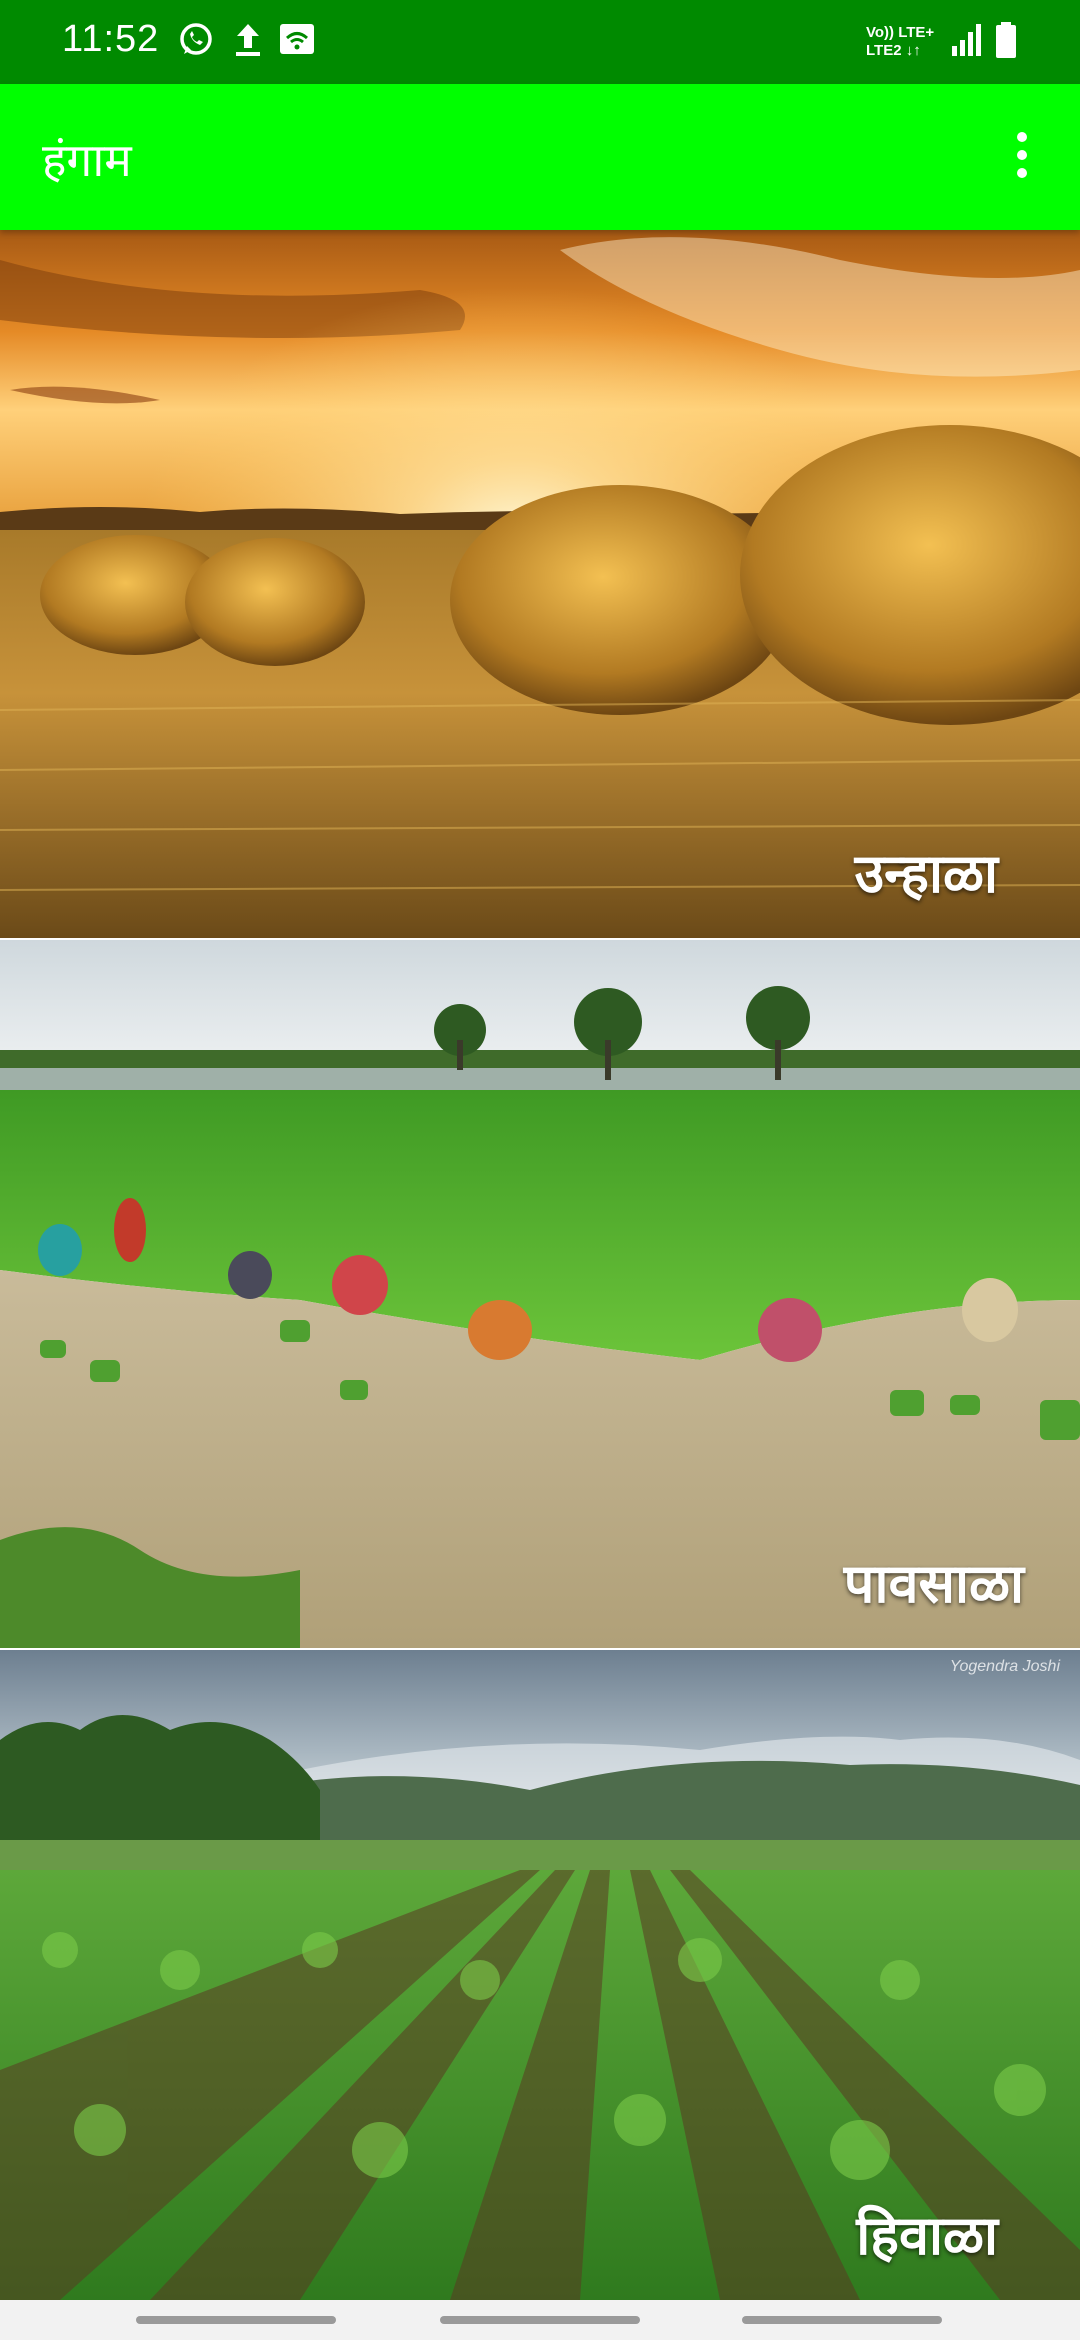  I want to click on season-label-winter: हिवाळा, so click(927, 2235).